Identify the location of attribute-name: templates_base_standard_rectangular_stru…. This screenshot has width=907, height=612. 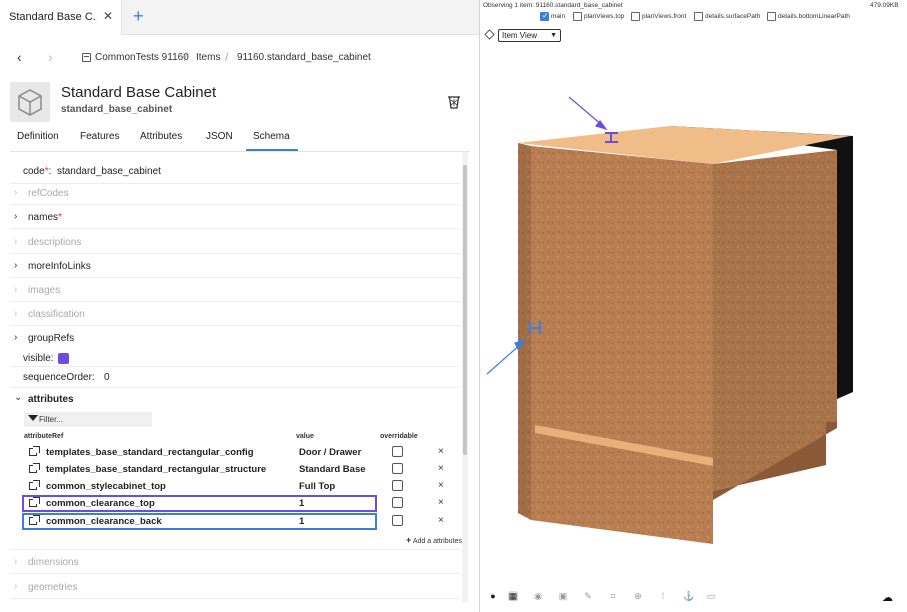
(156, 469).